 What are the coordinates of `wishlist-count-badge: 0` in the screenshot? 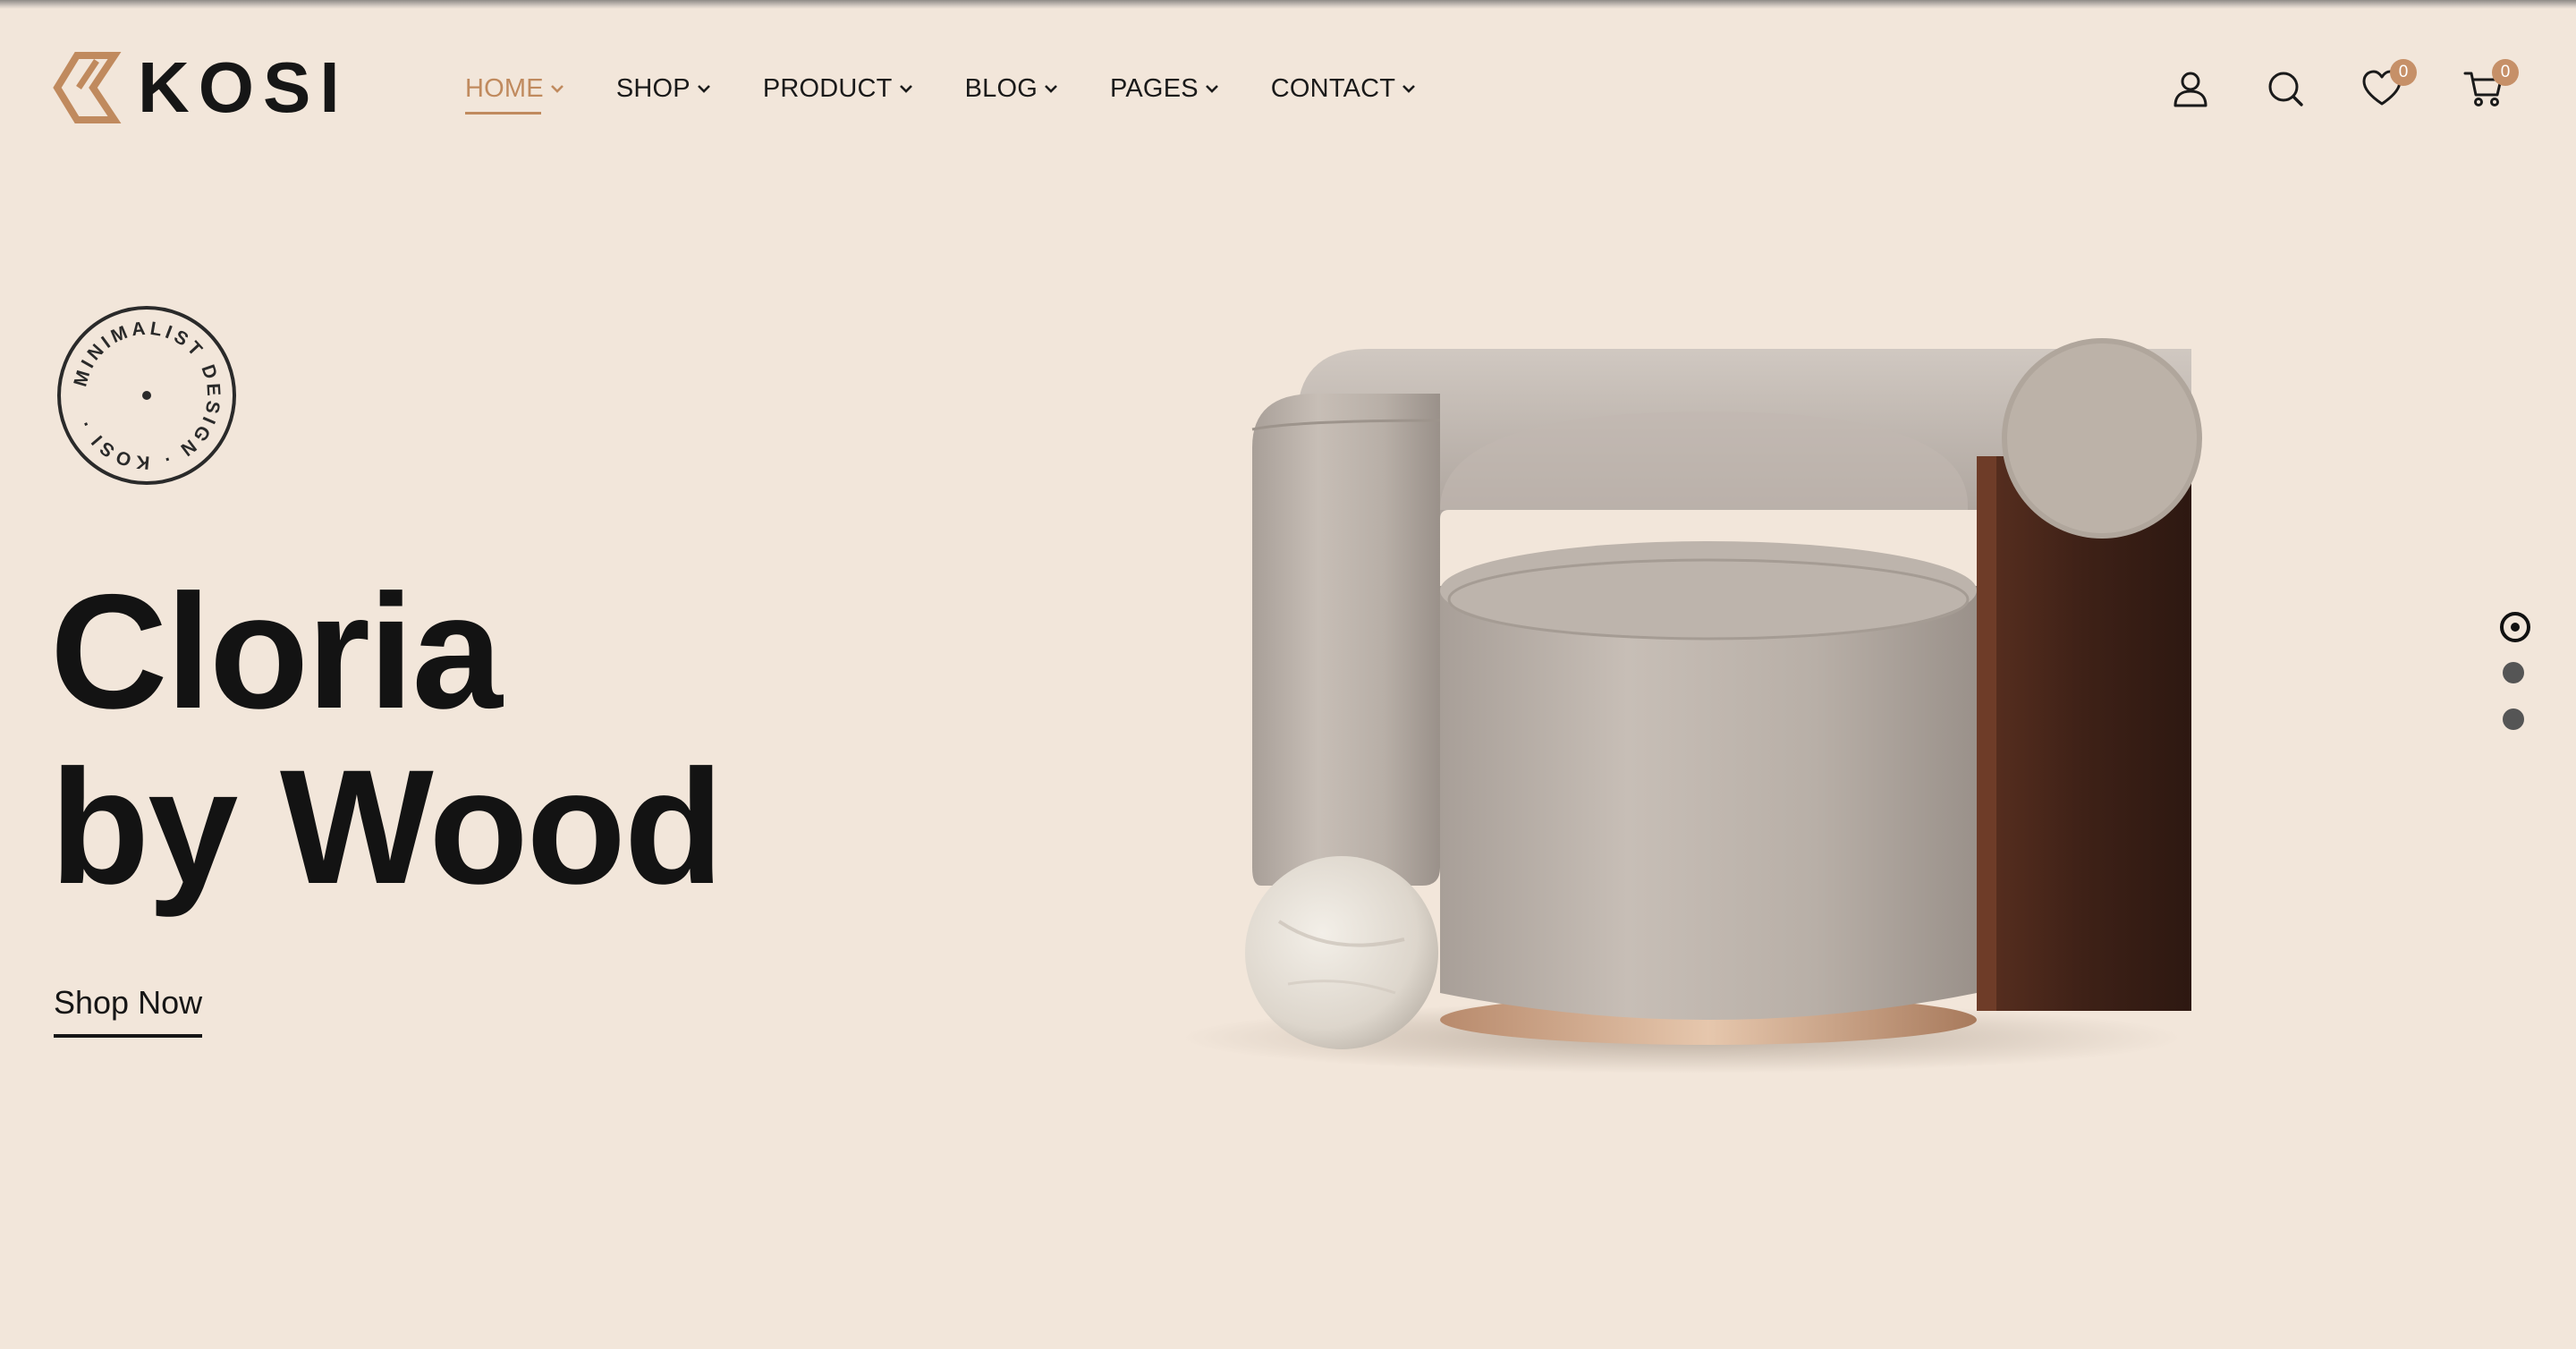 It's located at (2403, 72).